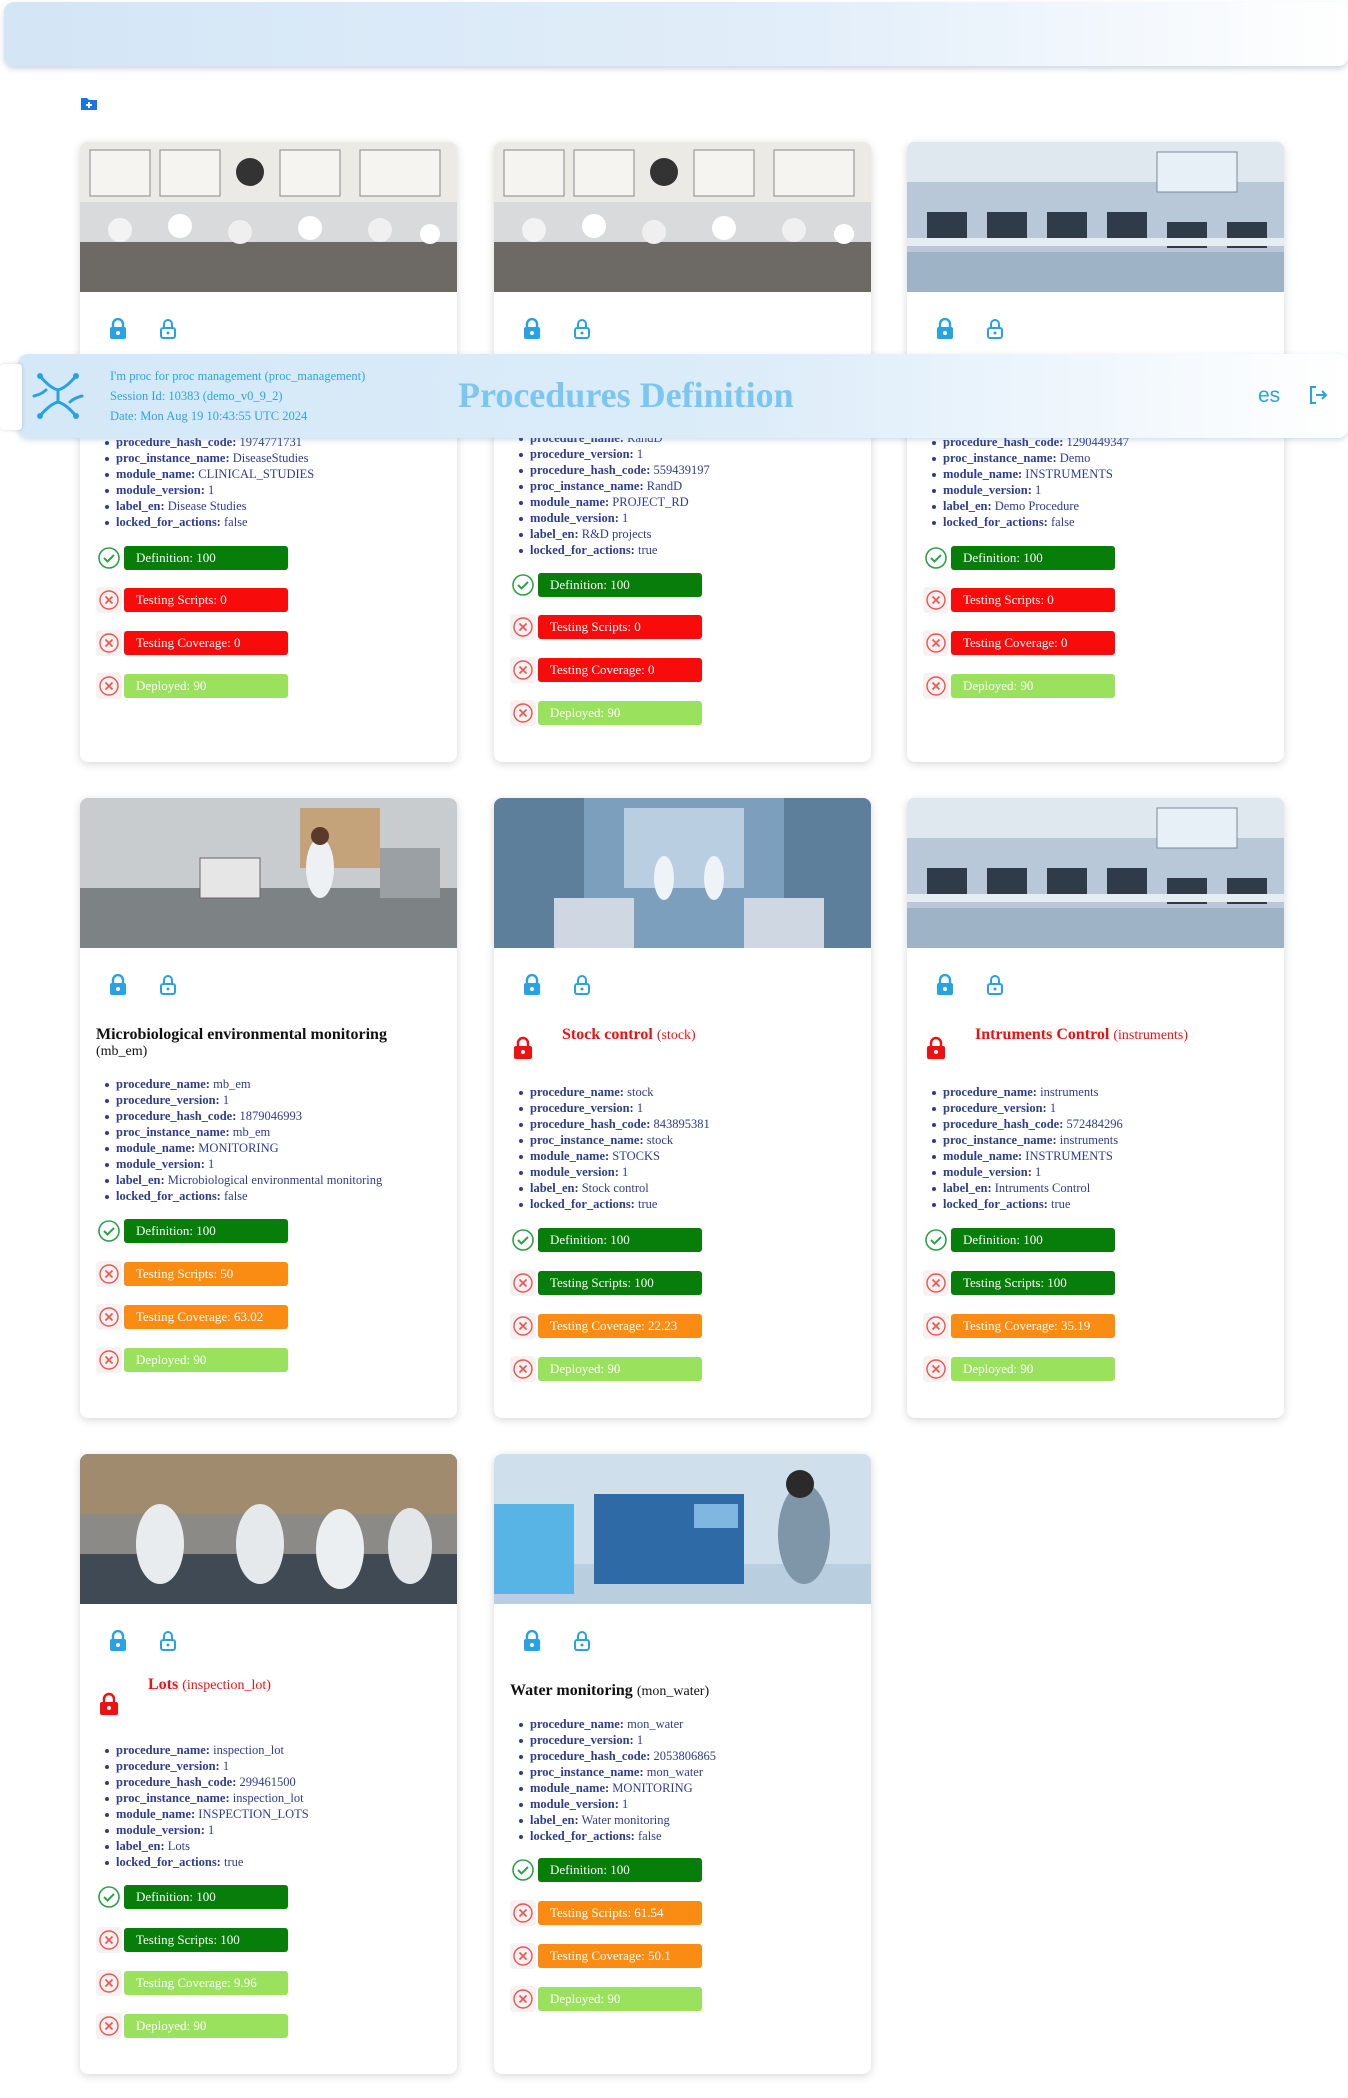 The height and width of the screenshot is (2098, 1348). I want to click on prop-item: label_en: R&D projects, so click(614, 534).